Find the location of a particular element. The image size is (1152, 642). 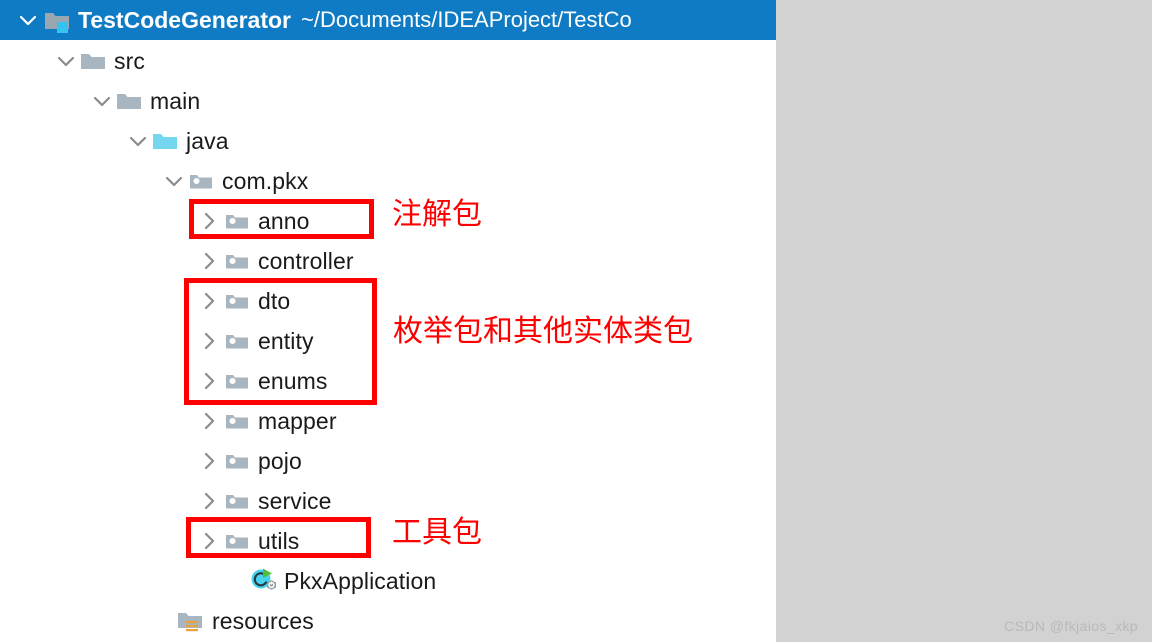

utils-note: 工具包 is located at coordinates (437, 532).